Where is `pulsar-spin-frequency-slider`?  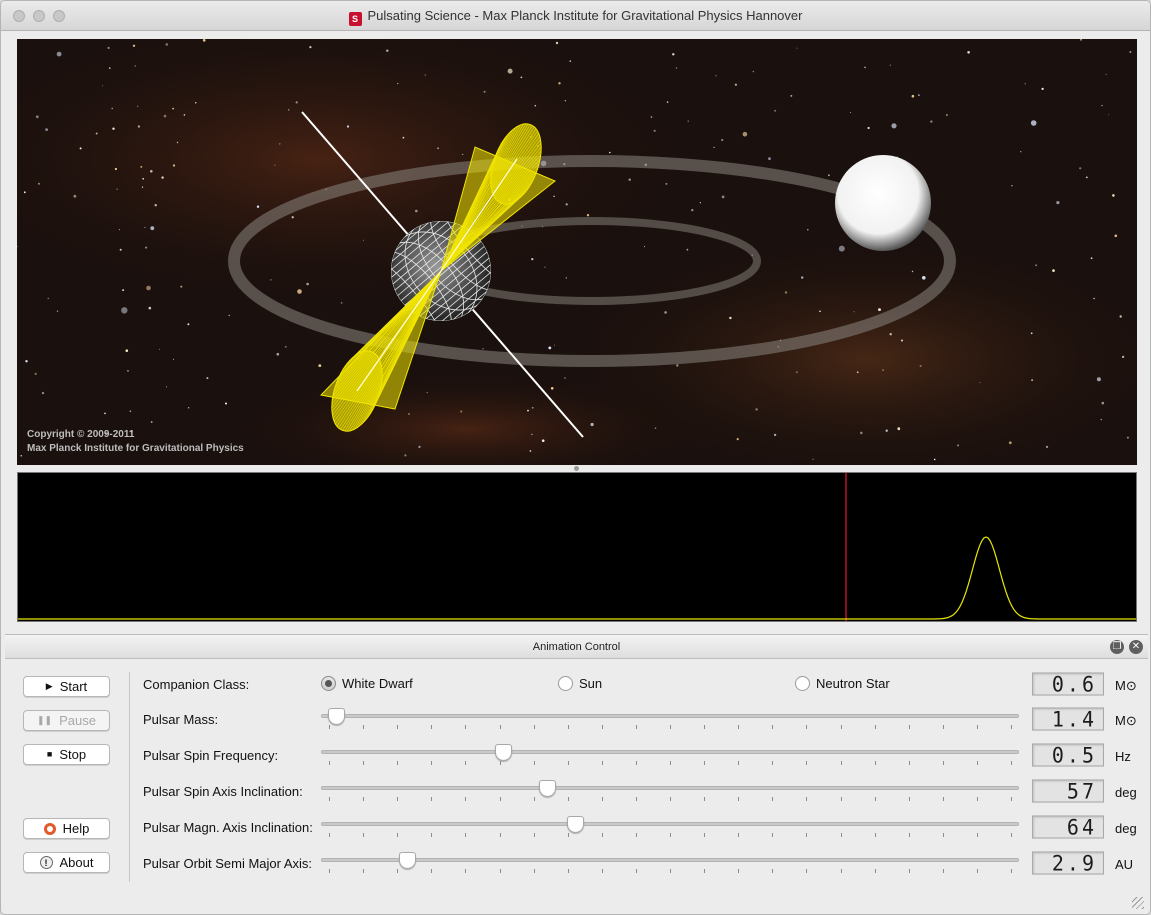
pulsar-spin-frequency-slider is located at coordinates (670, 755).